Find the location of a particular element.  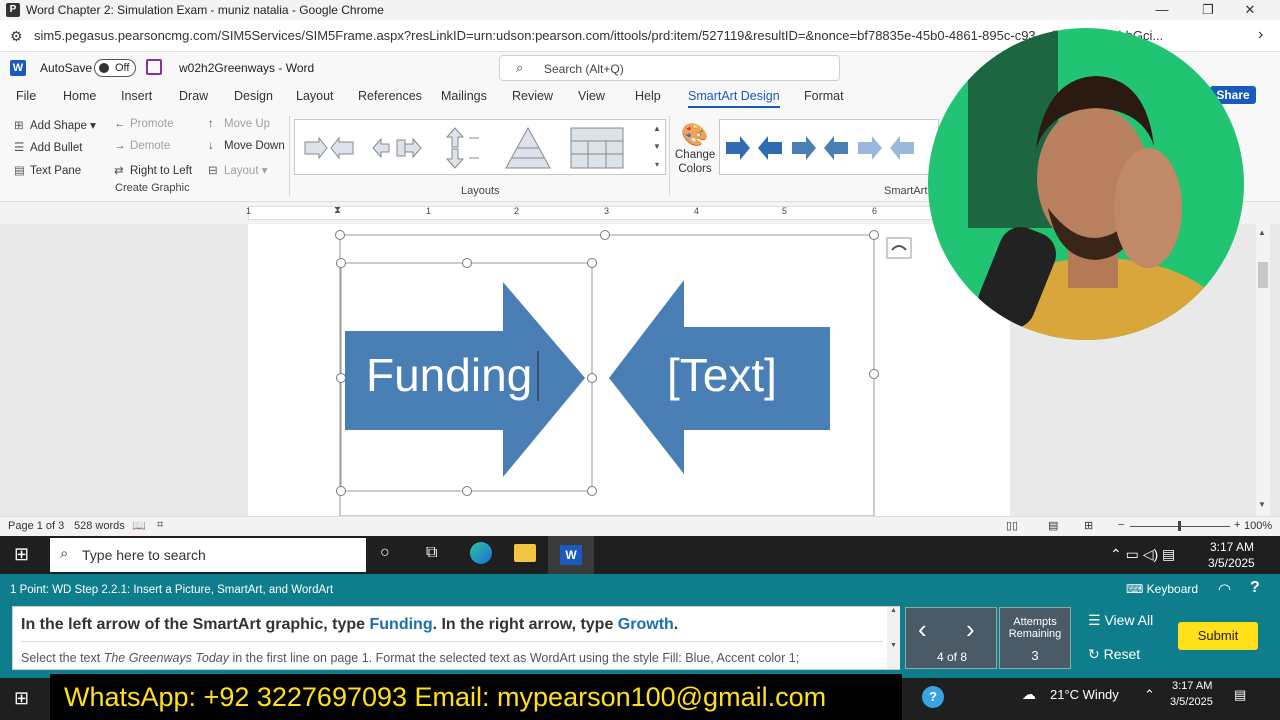

close-icon: ✕ is located at coordinates (1250, 10).